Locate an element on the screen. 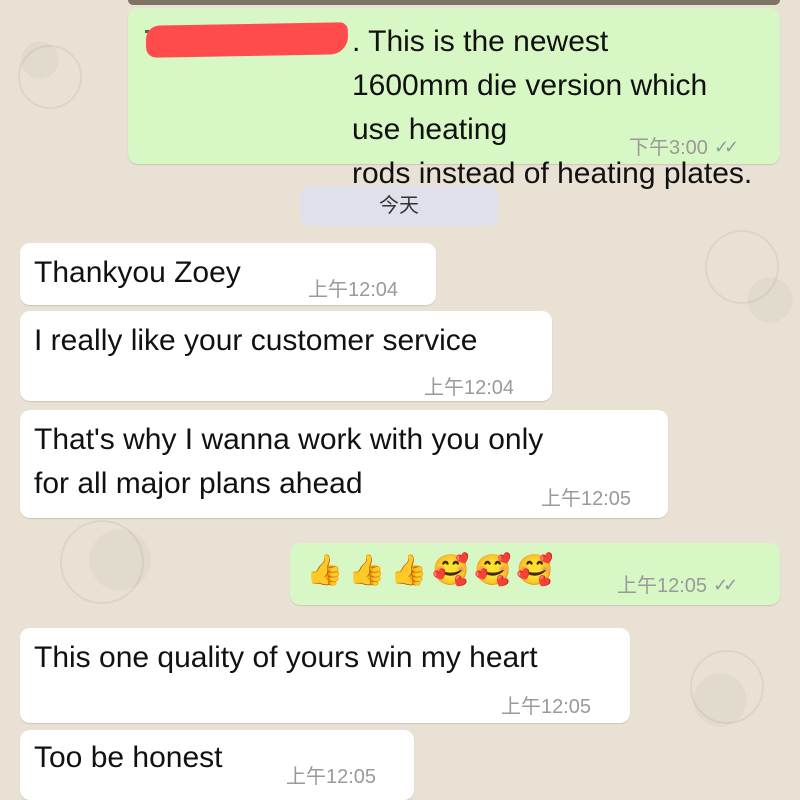 This screenshot has width=800, height=800. message-text: I really like your customer service is located at coordinates (256, 340).